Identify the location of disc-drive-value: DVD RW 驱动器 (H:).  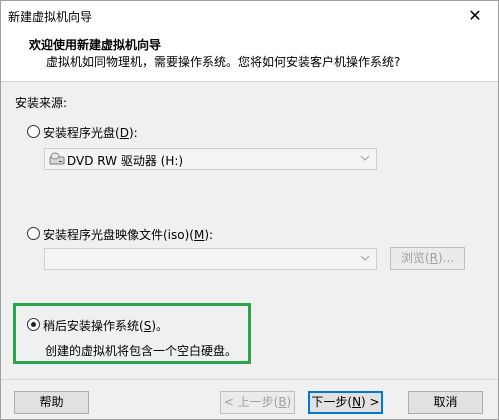
(125, 161).